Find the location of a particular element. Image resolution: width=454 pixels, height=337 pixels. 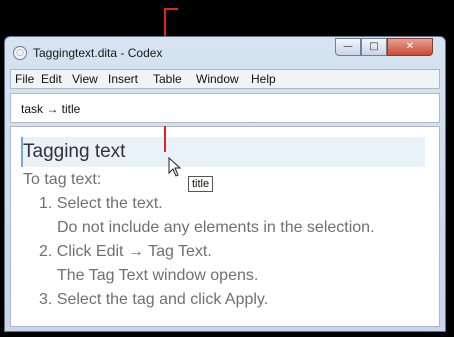

tag-tooltip: title is located at coordinates (201, 184).